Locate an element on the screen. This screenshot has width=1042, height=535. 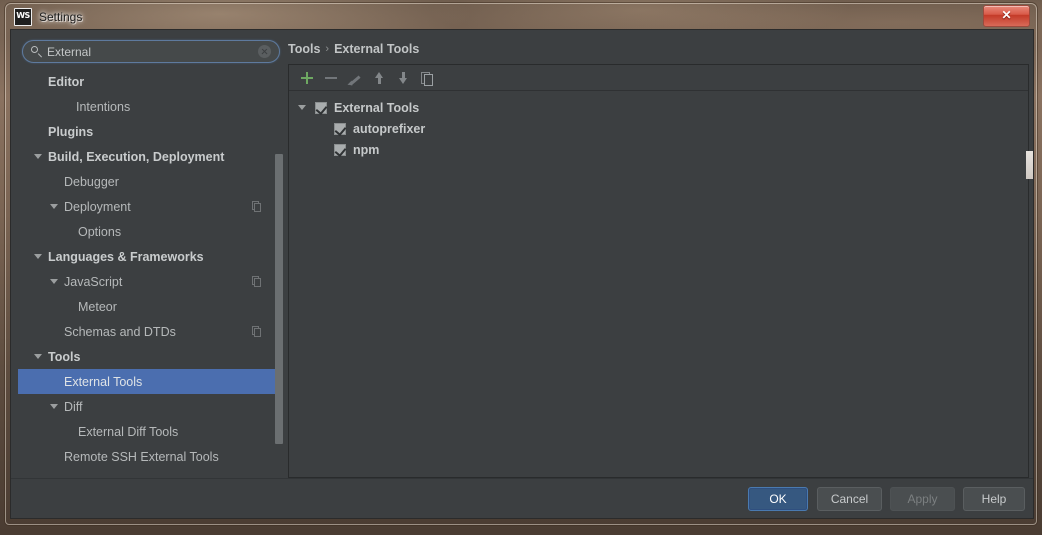
search-input is located at coordinates (152, 51).